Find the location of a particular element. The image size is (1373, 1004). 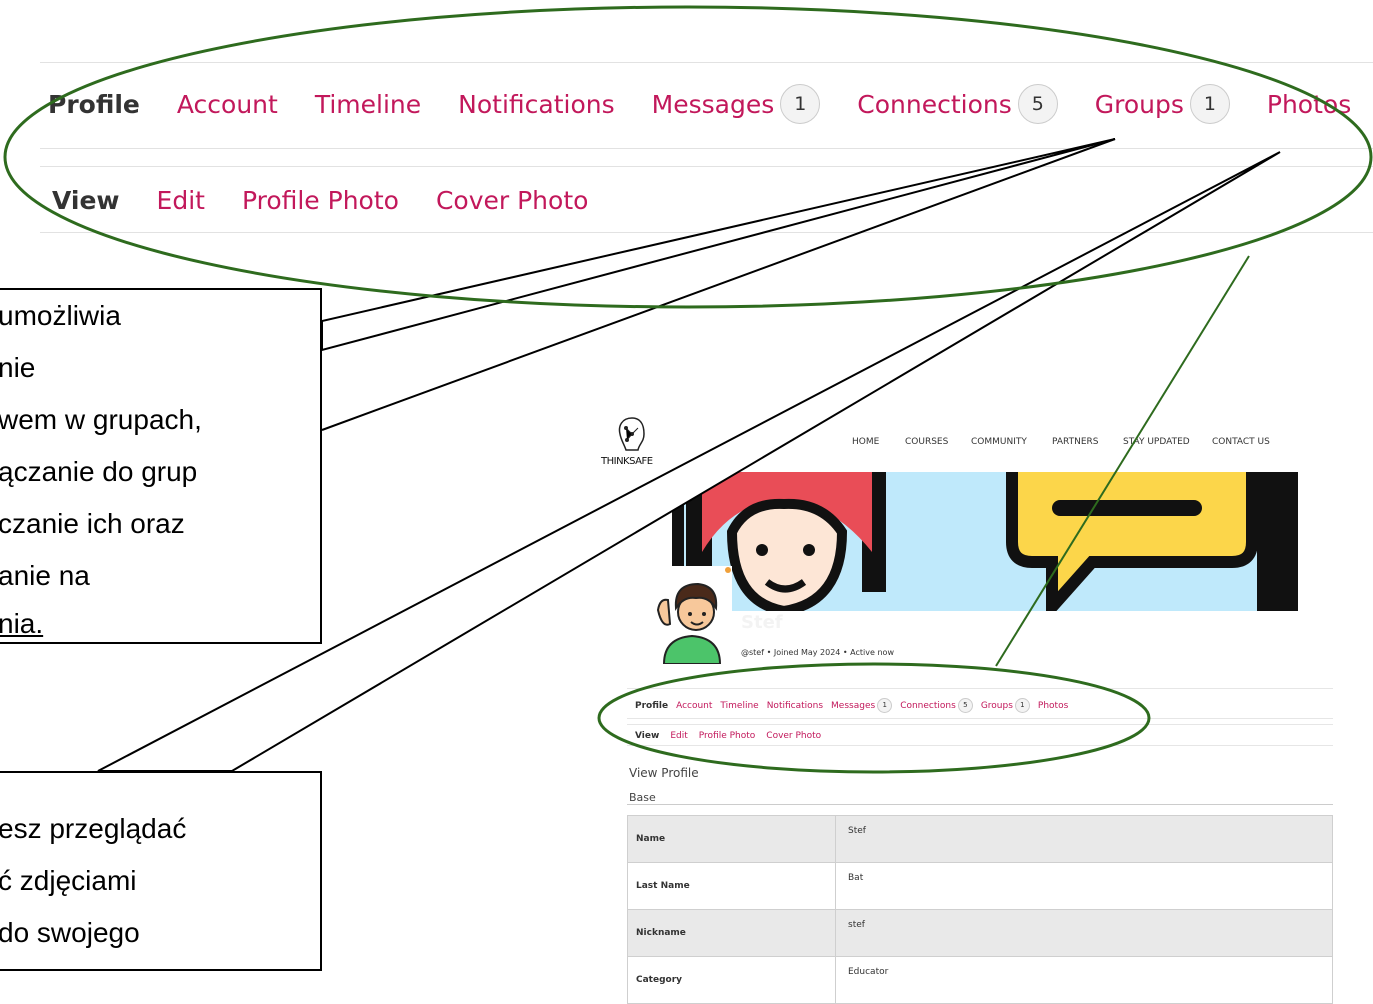

table-row: Category Educator is located at coordinates (980, 980).